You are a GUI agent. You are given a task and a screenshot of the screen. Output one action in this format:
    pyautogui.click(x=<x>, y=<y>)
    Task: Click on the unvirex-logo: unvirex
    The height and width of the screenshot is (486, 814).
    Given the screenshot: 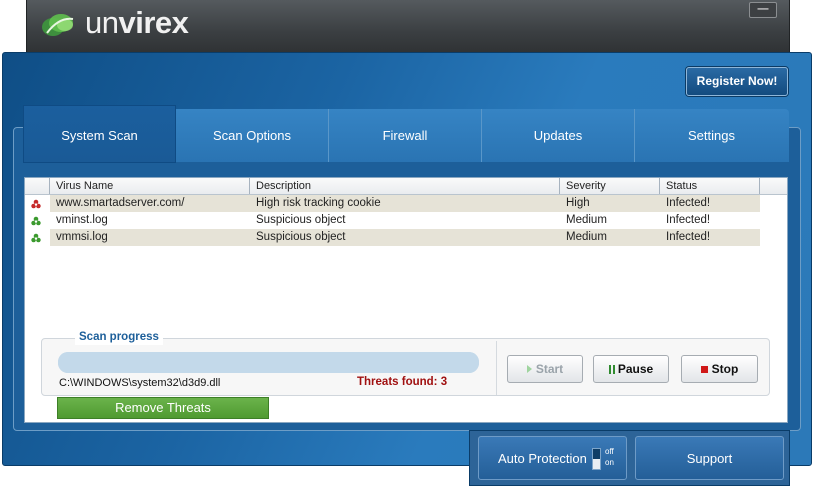 What is the action you would take?
    pyautogui.click(x=114, y=23)
    